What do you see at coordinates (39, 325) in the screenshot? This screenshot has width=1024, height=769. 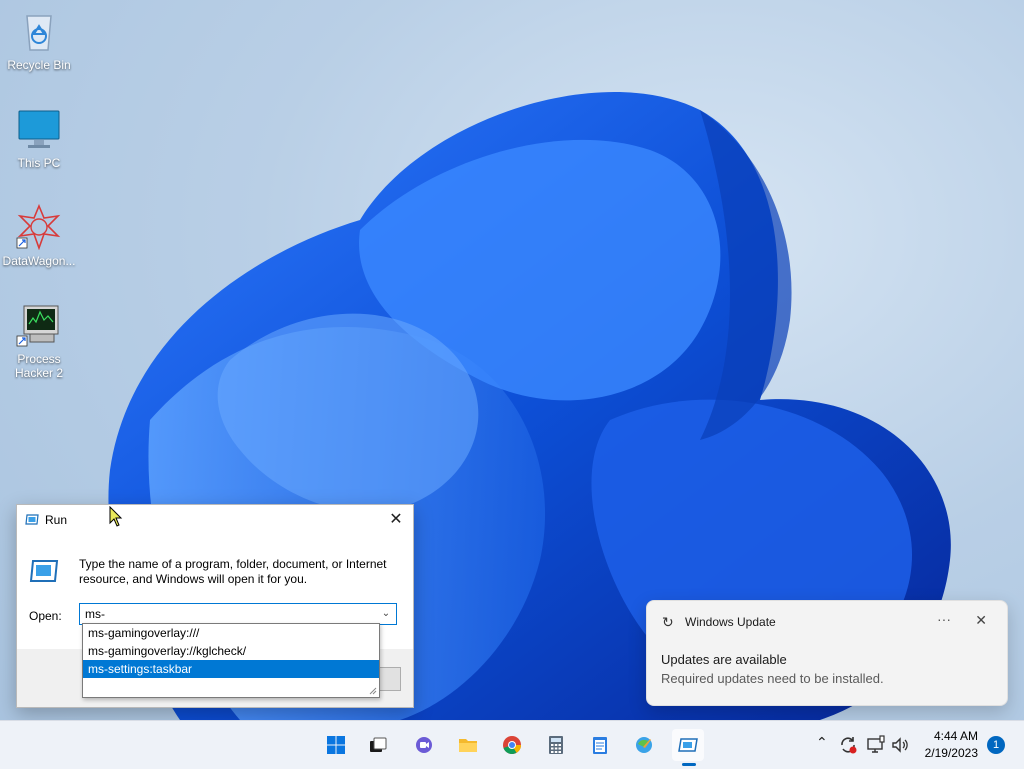 I see `process-hacker-icon` at bounding box center [39, 325].